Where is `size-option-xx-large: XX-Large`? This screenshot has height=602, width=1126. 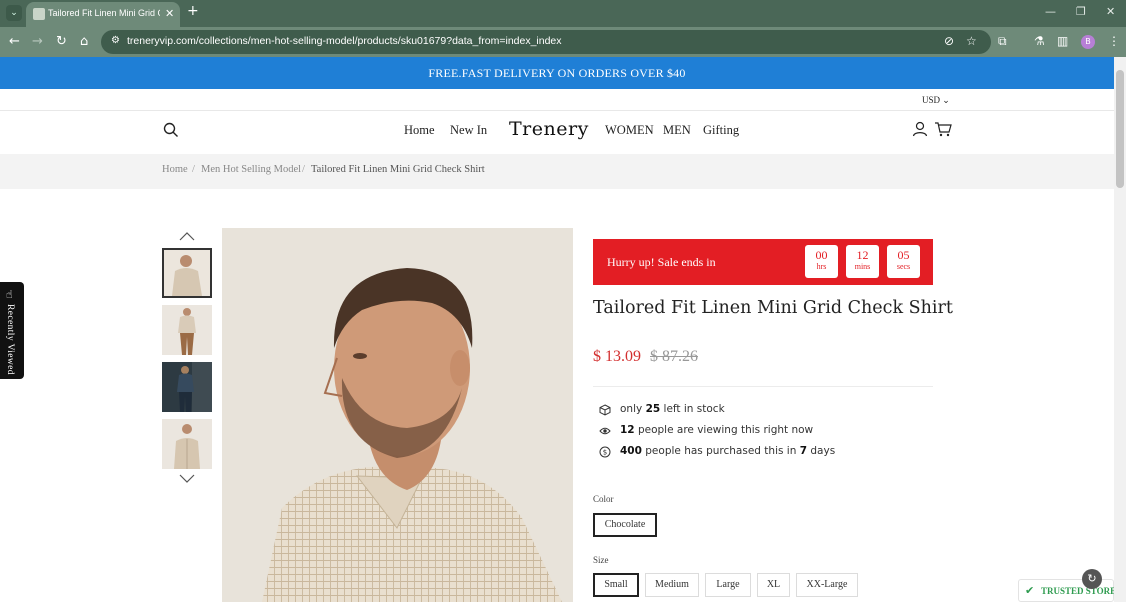 size-option-xx-large: XX-Large is located at coordinates (827, 585).